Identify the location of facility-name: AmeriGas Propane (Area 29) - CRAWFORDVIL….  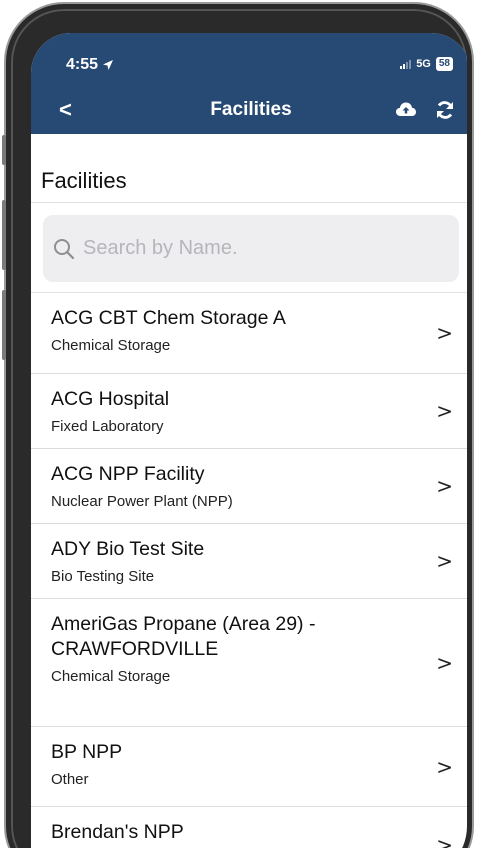
(183, 636).